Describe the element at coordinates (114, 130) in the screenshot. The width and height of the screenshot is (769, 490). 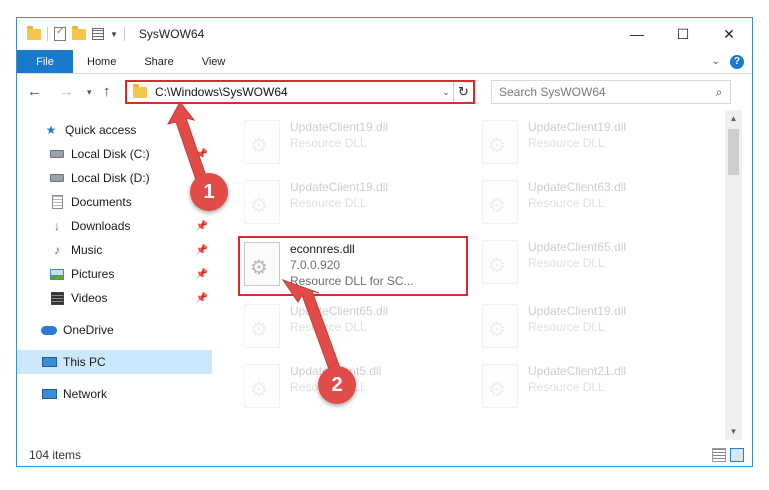
I see `sidebar-item-quick-access: ★ Quick access` at that location.